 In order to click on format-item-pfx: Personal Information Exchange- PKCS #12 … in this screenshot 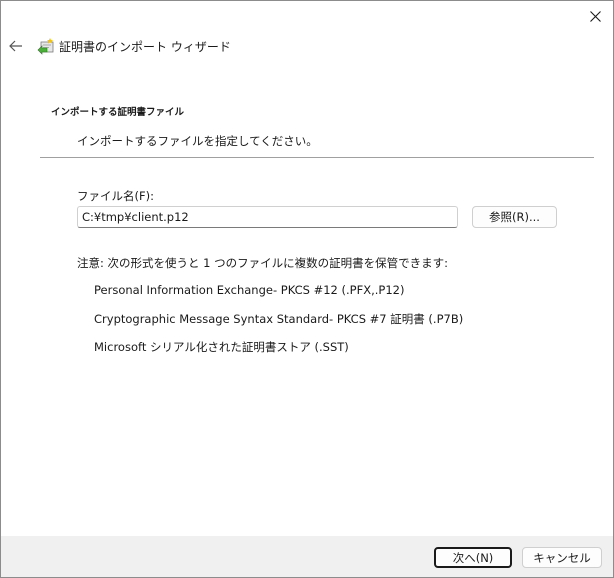, I will do `click(249, 290)`.